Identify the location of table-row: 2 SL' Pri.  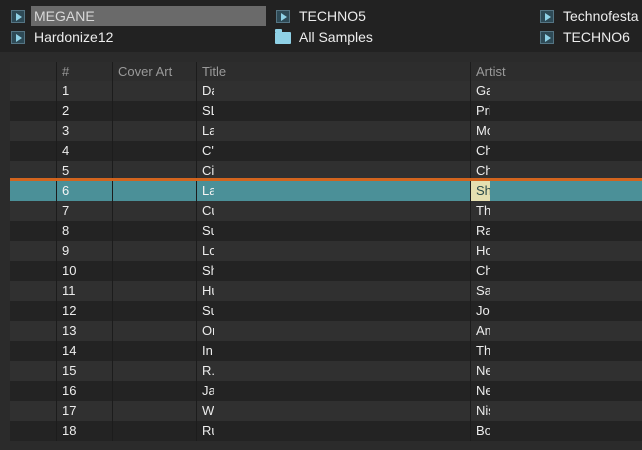
(326, 111).